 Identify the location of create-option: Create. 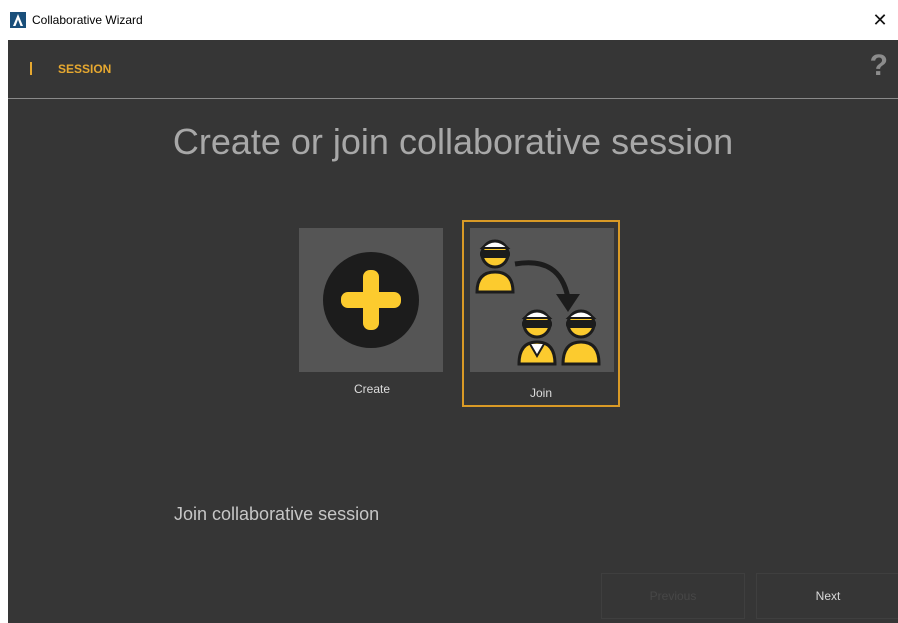
(372, 311).